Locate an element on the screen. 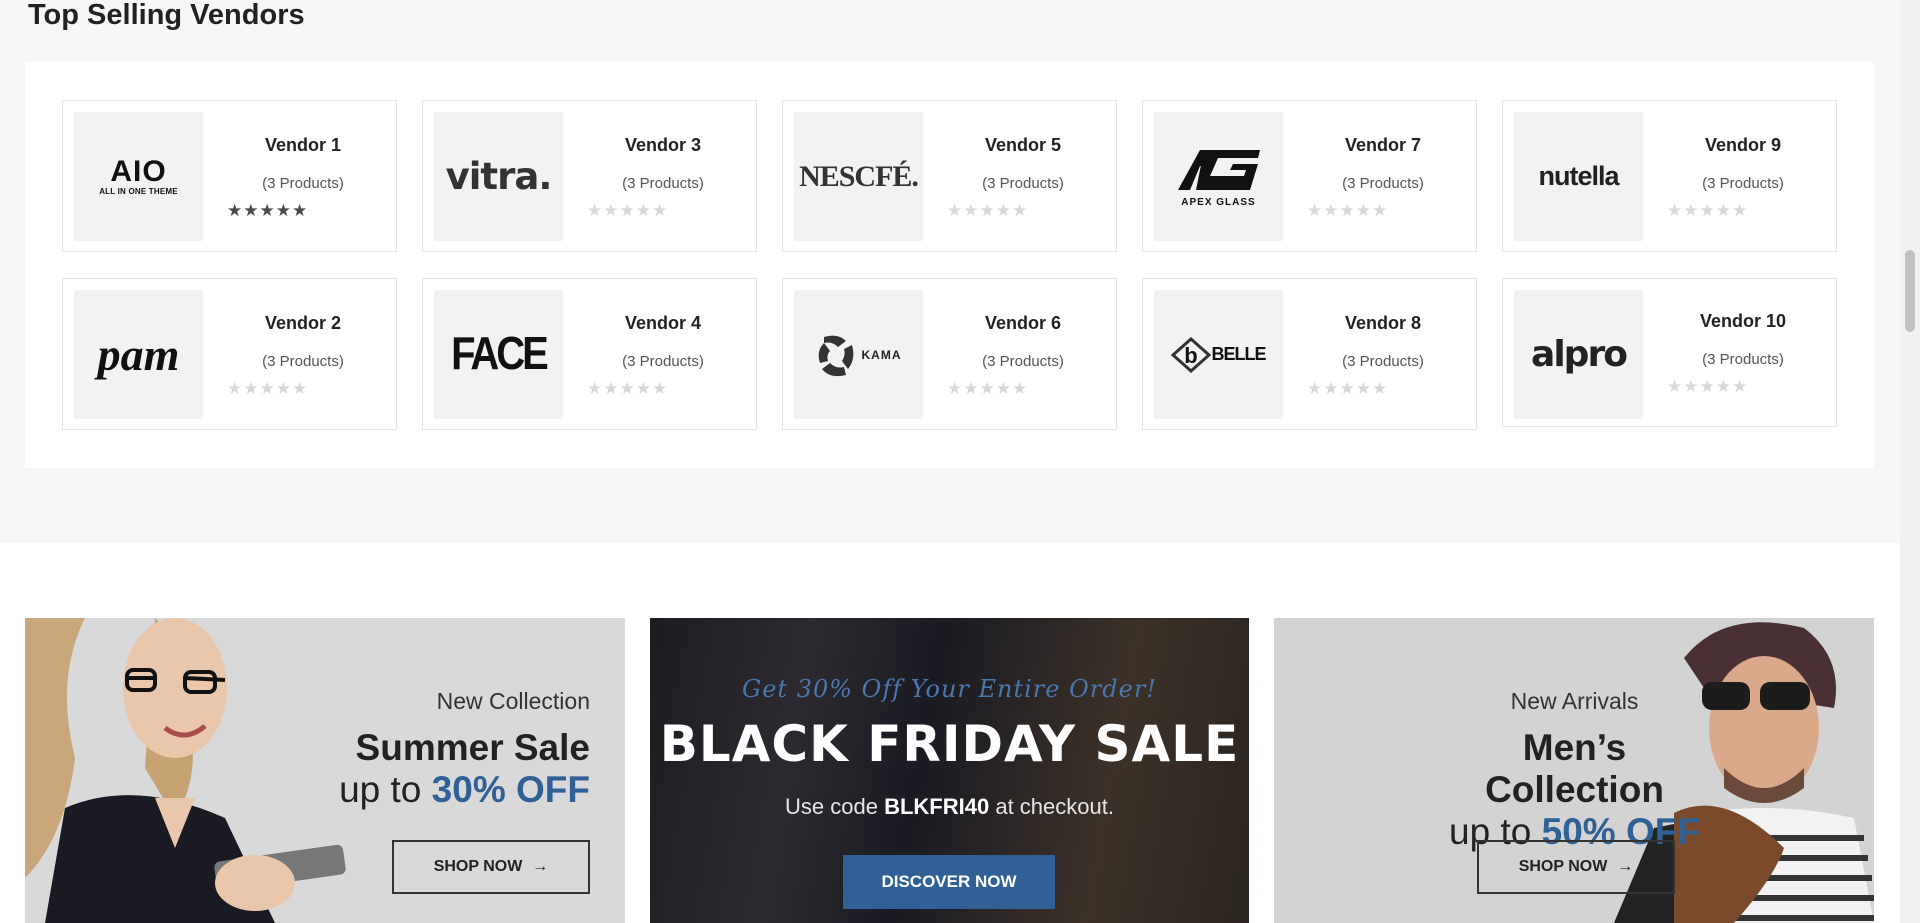 This screenshot has width=1920, height=923. logo-text: NESCFÉ. is located at coordinates (859, 176).